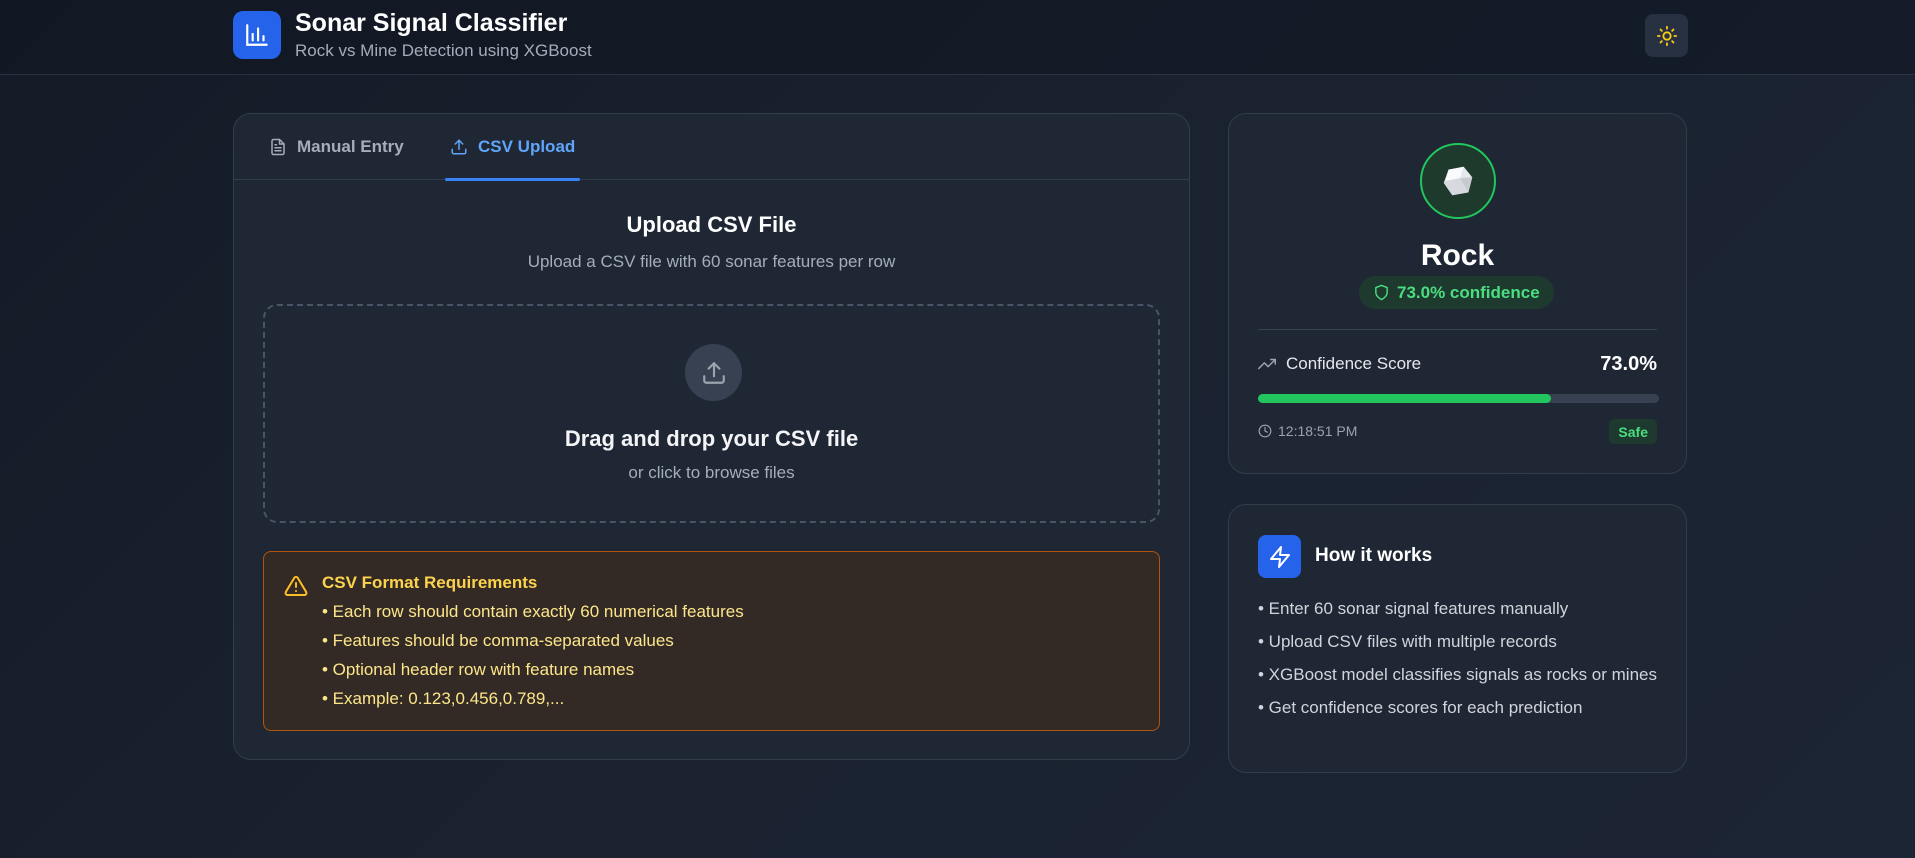 The image size is (1915, 858). I want to click on sun-icon, so click(1666, 35).